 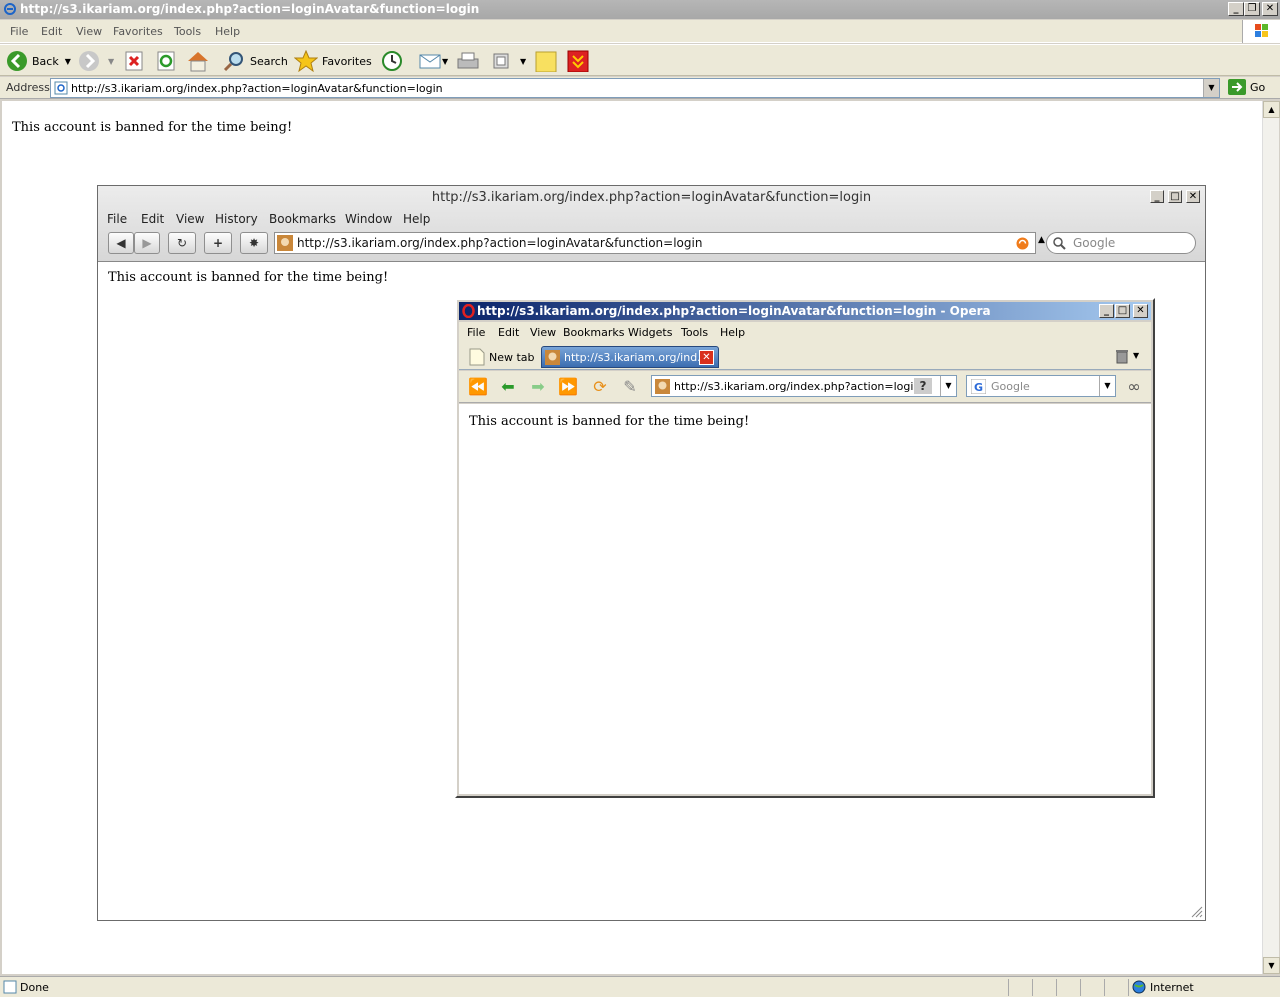 I want to click on resize-grip-icon, so click(x=1197, y=912).